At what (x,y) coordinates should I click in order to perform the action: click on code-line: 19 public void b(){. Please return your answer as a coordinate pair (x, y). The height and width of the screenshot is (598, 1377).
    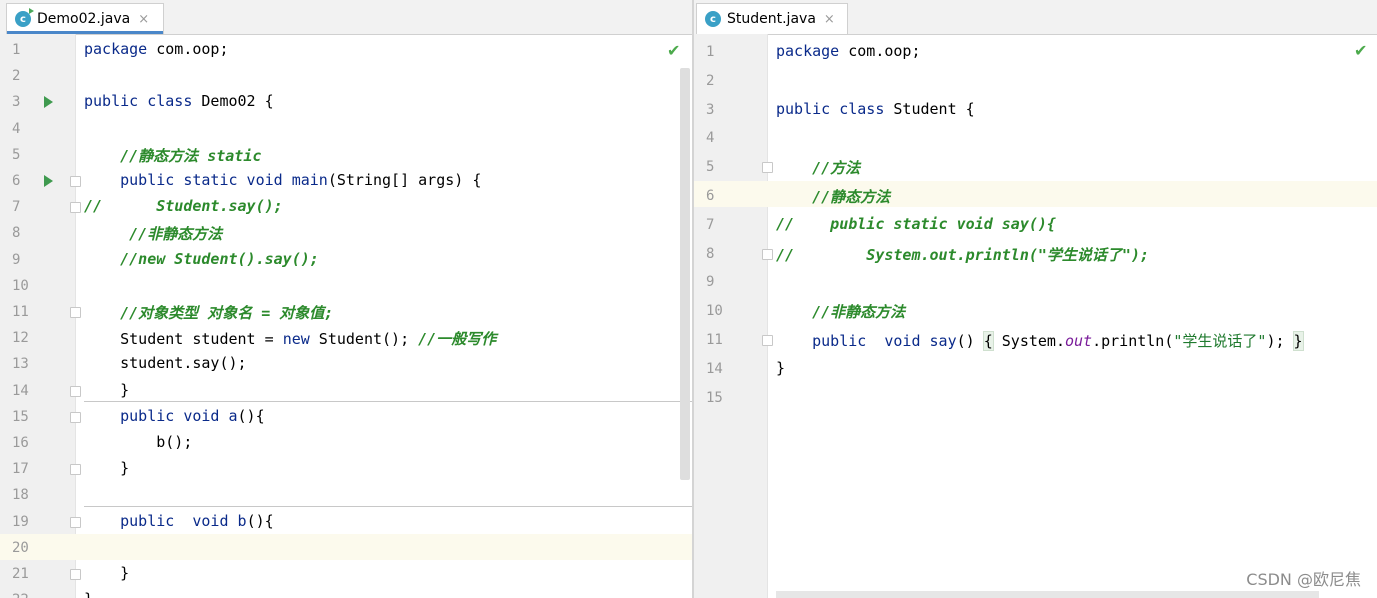
    Looking at the image, I should click on (346, 521).